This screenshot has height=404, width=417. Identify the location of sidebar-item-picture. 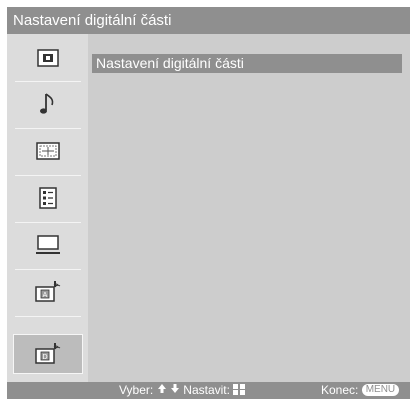
(47, 58).